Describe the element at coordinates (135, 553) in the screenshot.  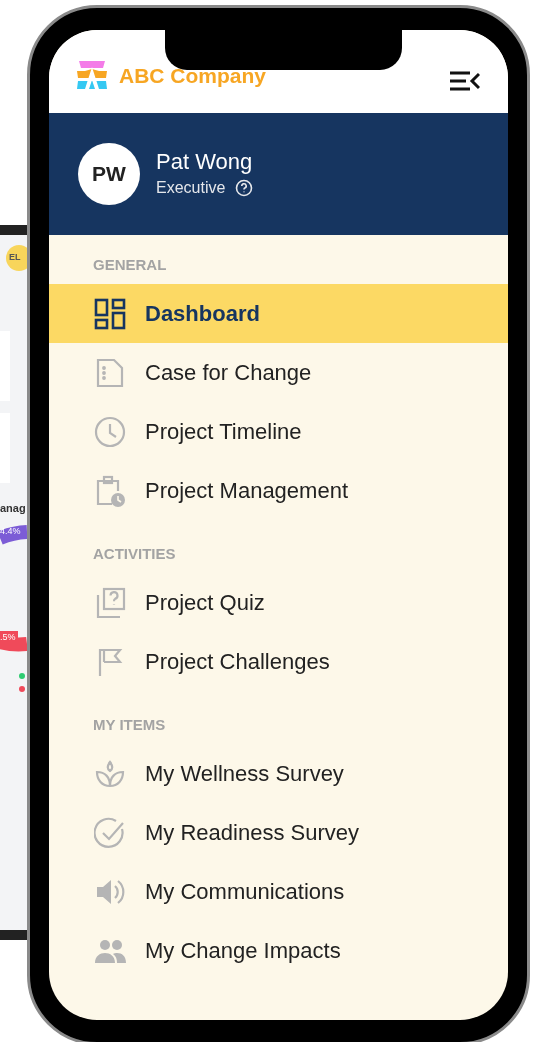
I see `section-heading: ACTIVITIES` at that location.